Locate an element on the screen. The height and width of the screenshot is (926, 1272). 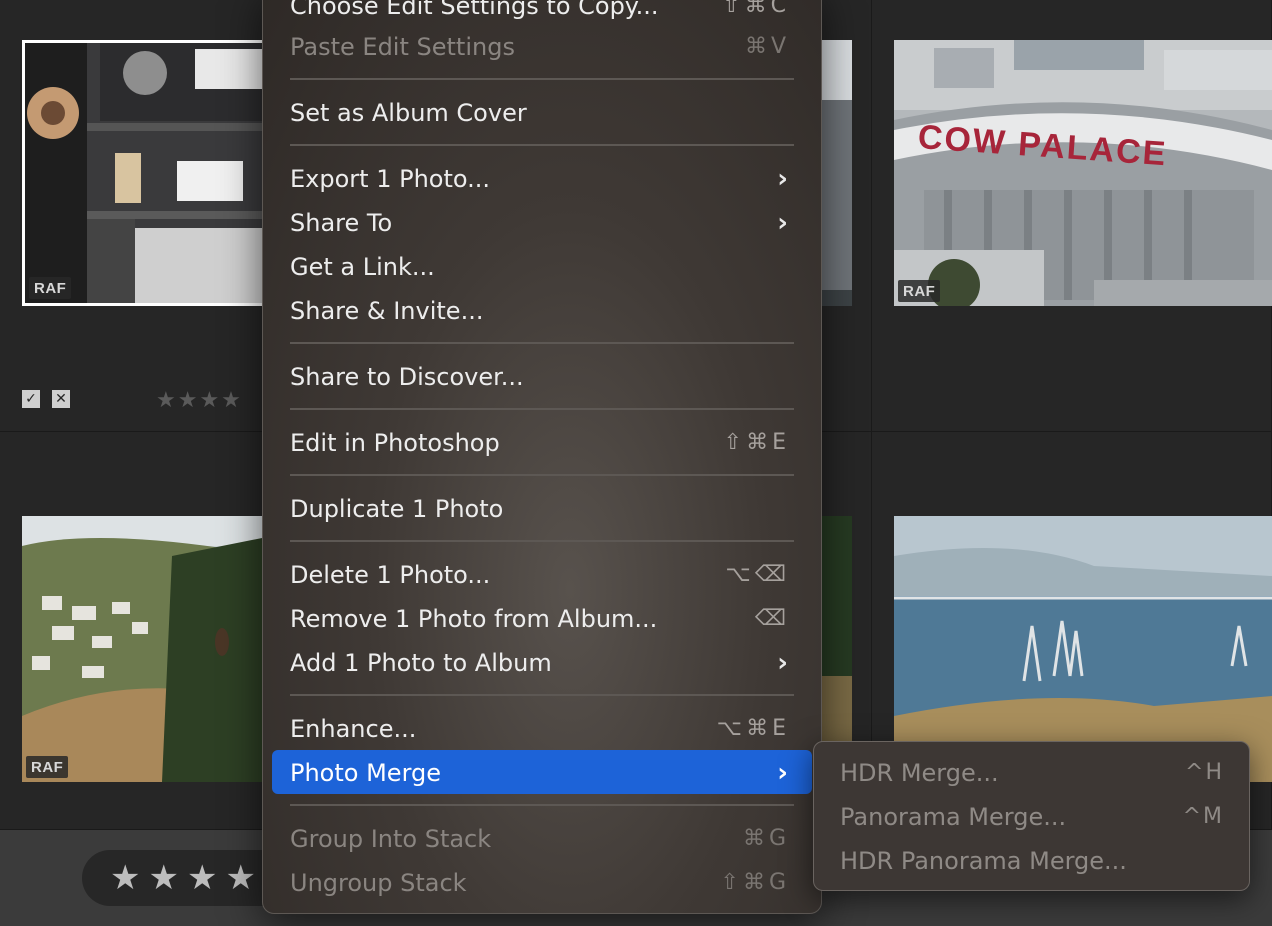
photo-thumbnail-cow-palace: COW PALACE RAF is located at coordinates (1083, 173).